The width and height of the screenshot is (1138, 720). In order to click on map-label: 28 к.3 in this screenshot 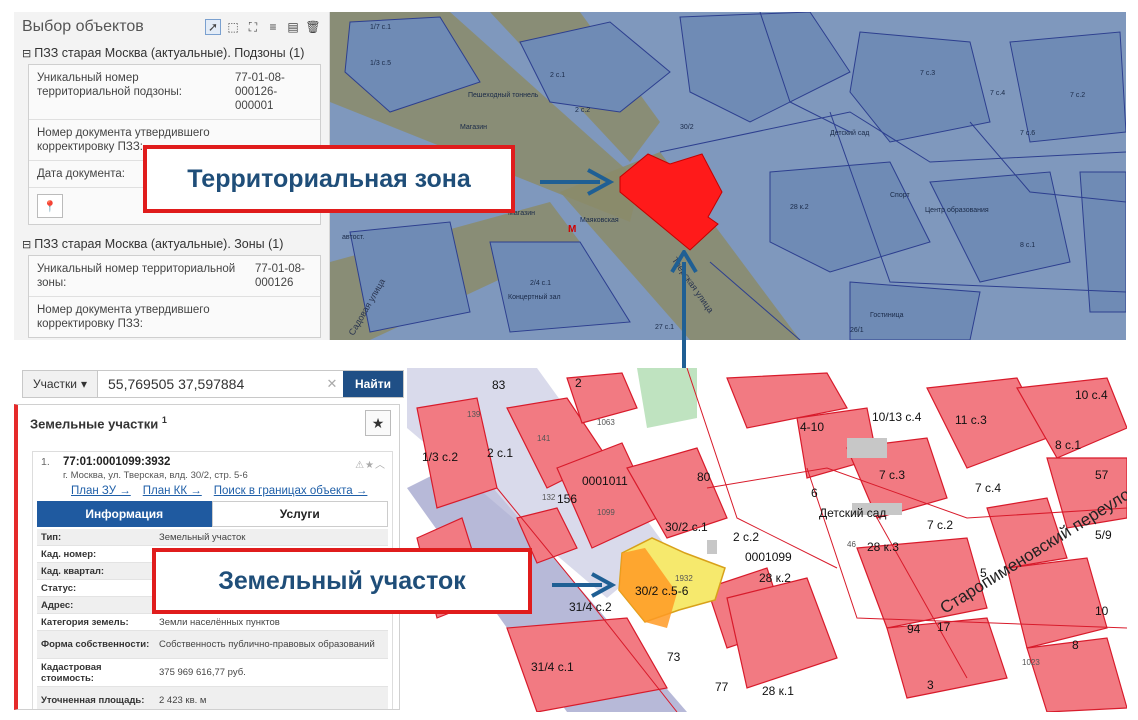, I will do `click(883, 547)`.